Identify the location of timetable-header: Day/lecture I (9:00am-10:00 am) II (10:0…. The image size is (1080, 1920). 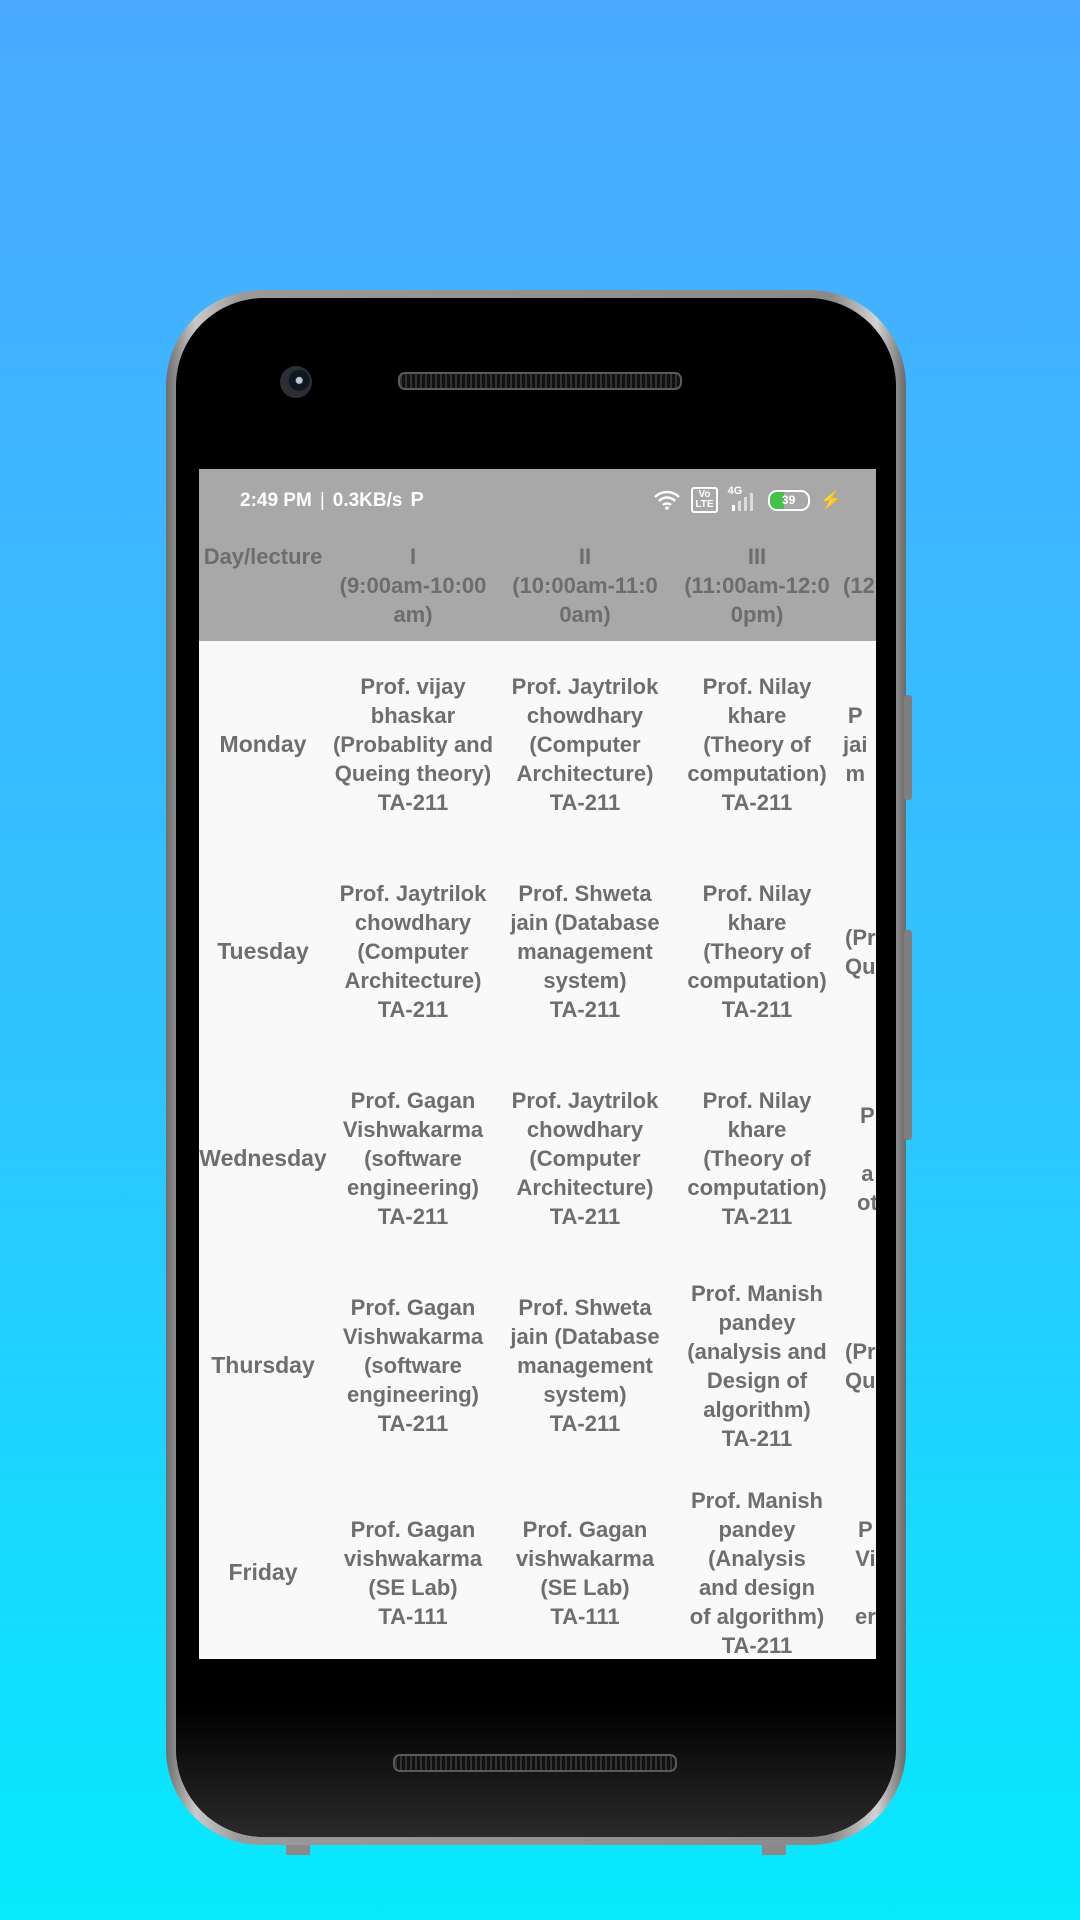
(537, 586).